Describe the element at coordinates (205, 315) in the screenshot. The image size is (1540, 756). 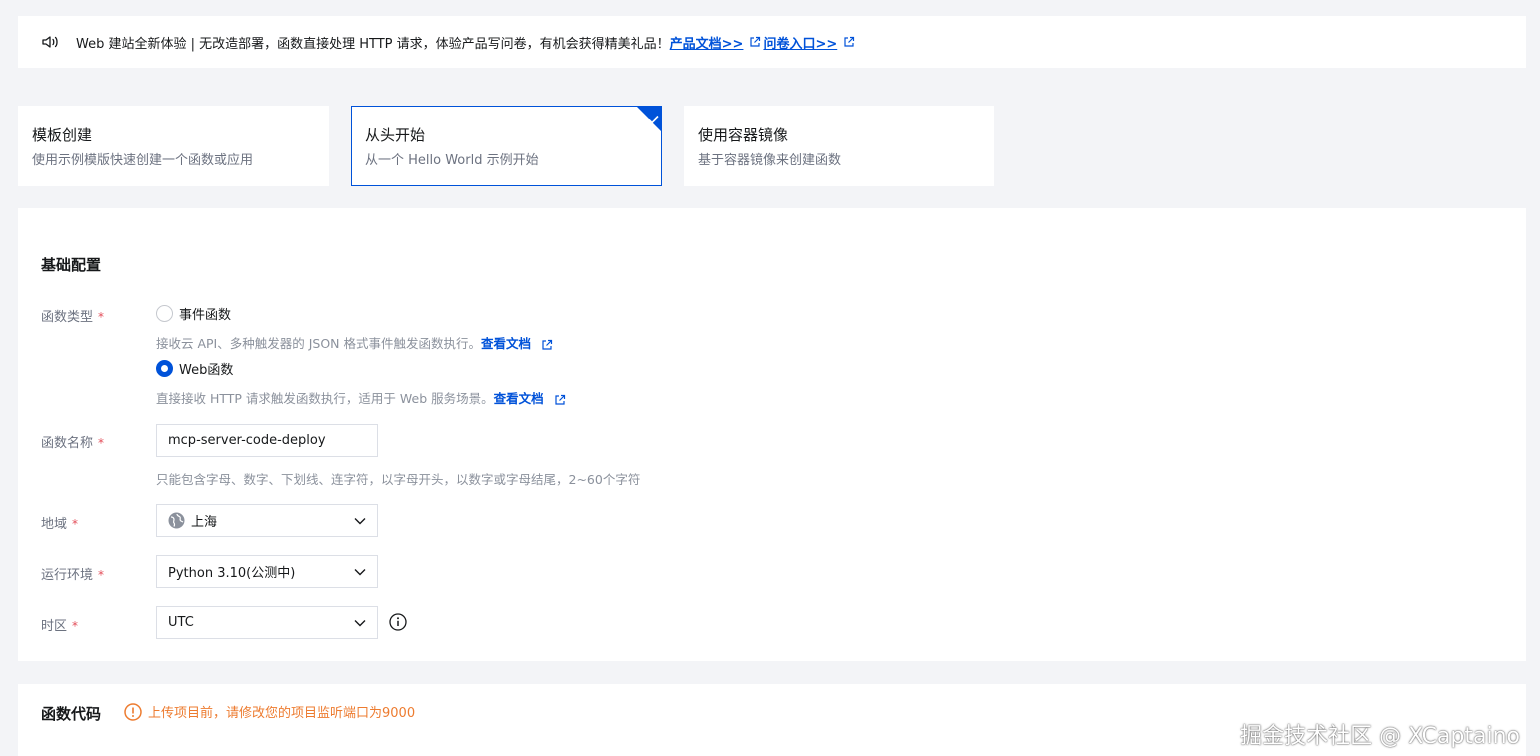
I see `radio-label: 事件函数` at that location.